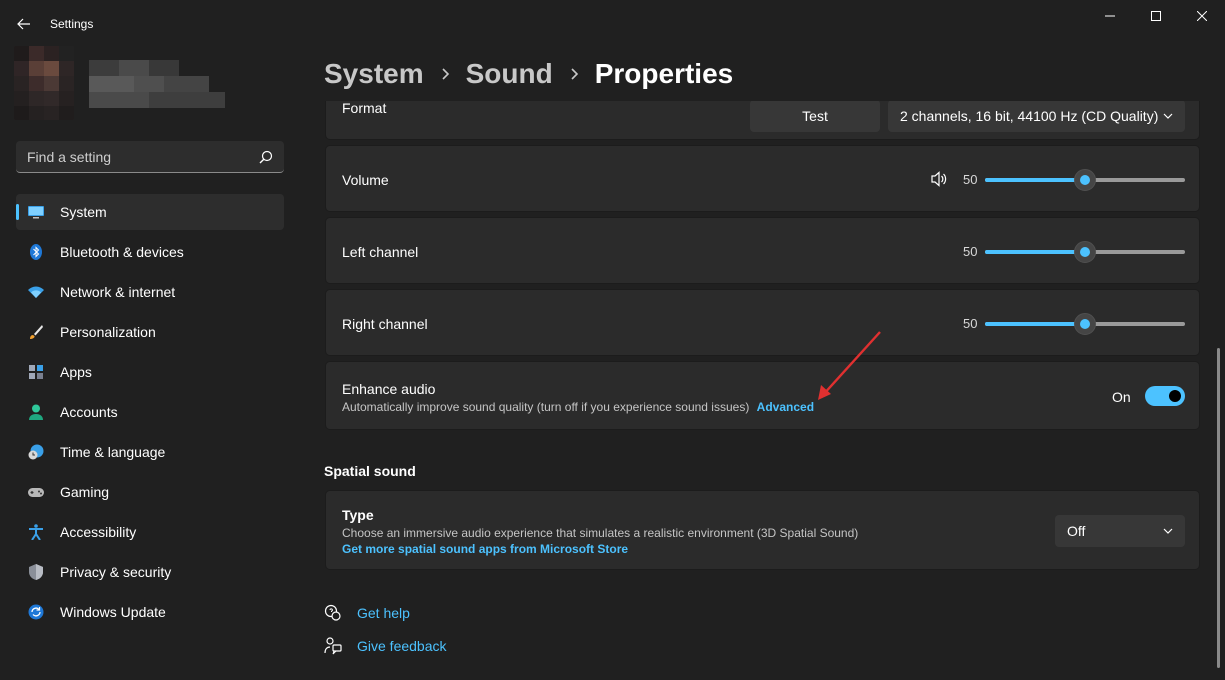  I want to click on sidebar-item-label: Windows Update, so click(113, 612).